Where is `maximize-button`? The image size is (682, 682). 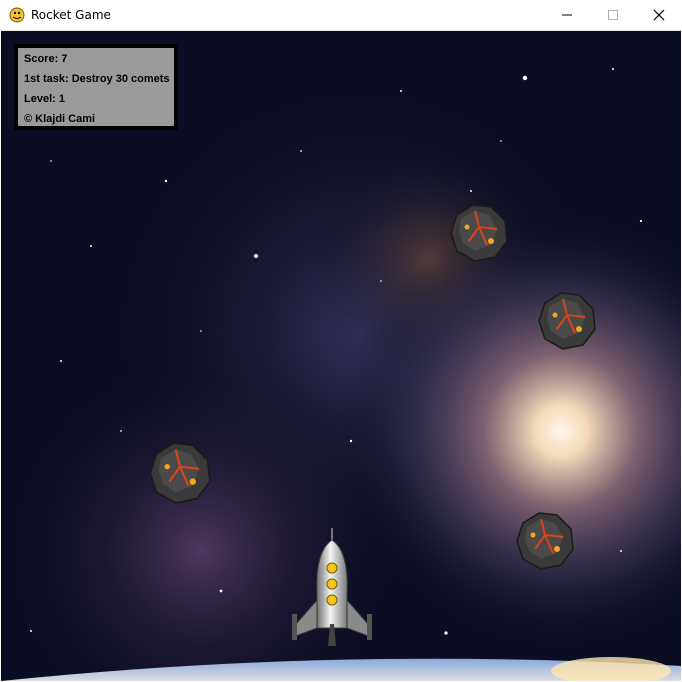
maximize-button is located at coordinates (613, 15).